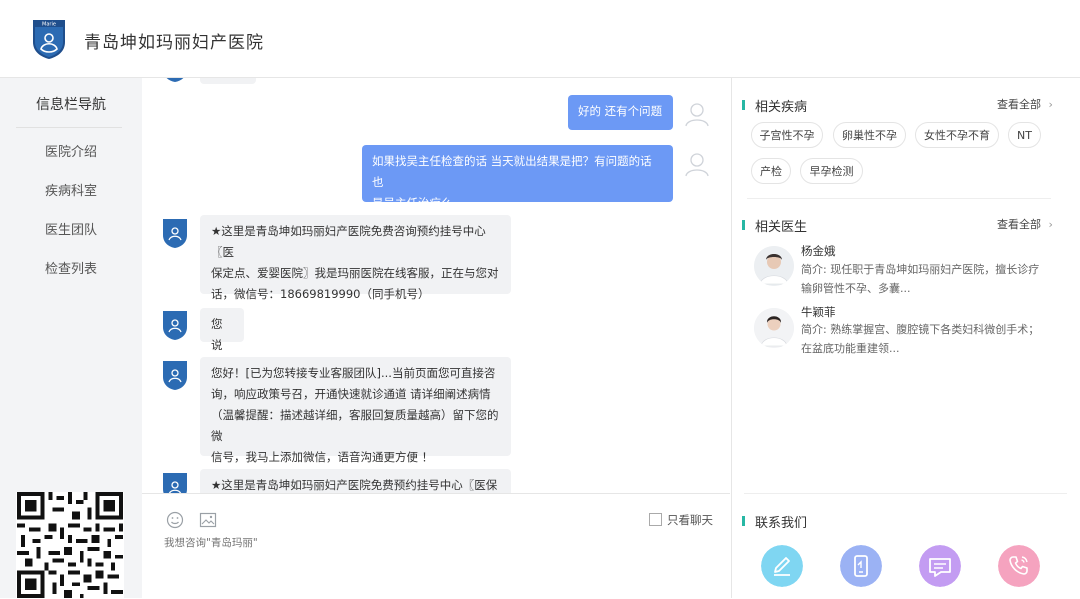 This screenshot has width=1080, height=599. What do you see at coordinates (540, 39) in the screenshot?
I see `header: Marie 青岛坤如玛丽妇产医院` at bounding box center [540, 39].